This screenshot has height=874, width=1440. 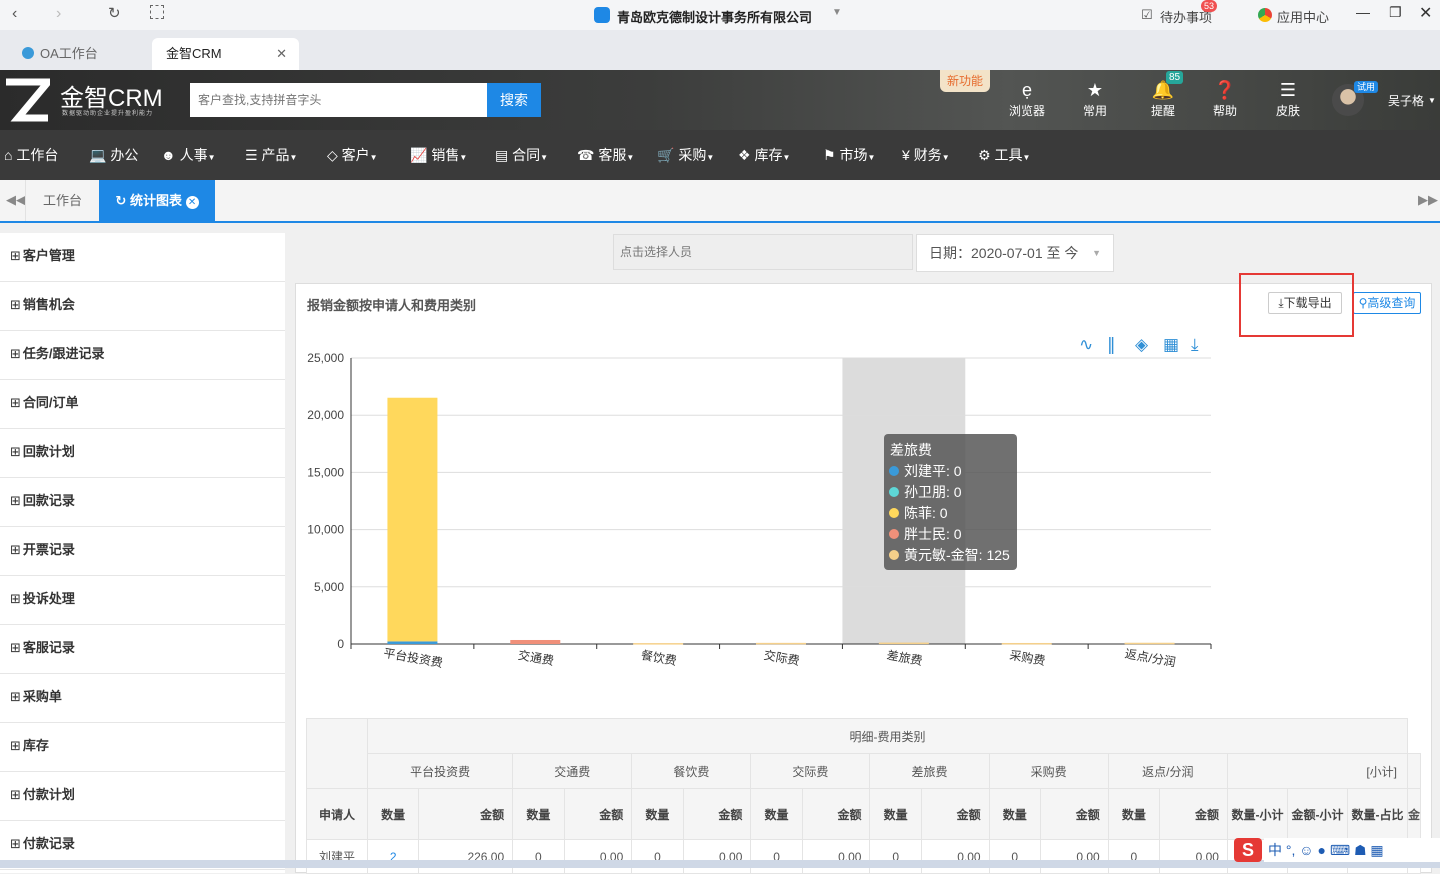 What do you see at coordinates (1224, 111) in the screenshot?
I see `help-label: 帮助` at bounding box center [1224, 111].